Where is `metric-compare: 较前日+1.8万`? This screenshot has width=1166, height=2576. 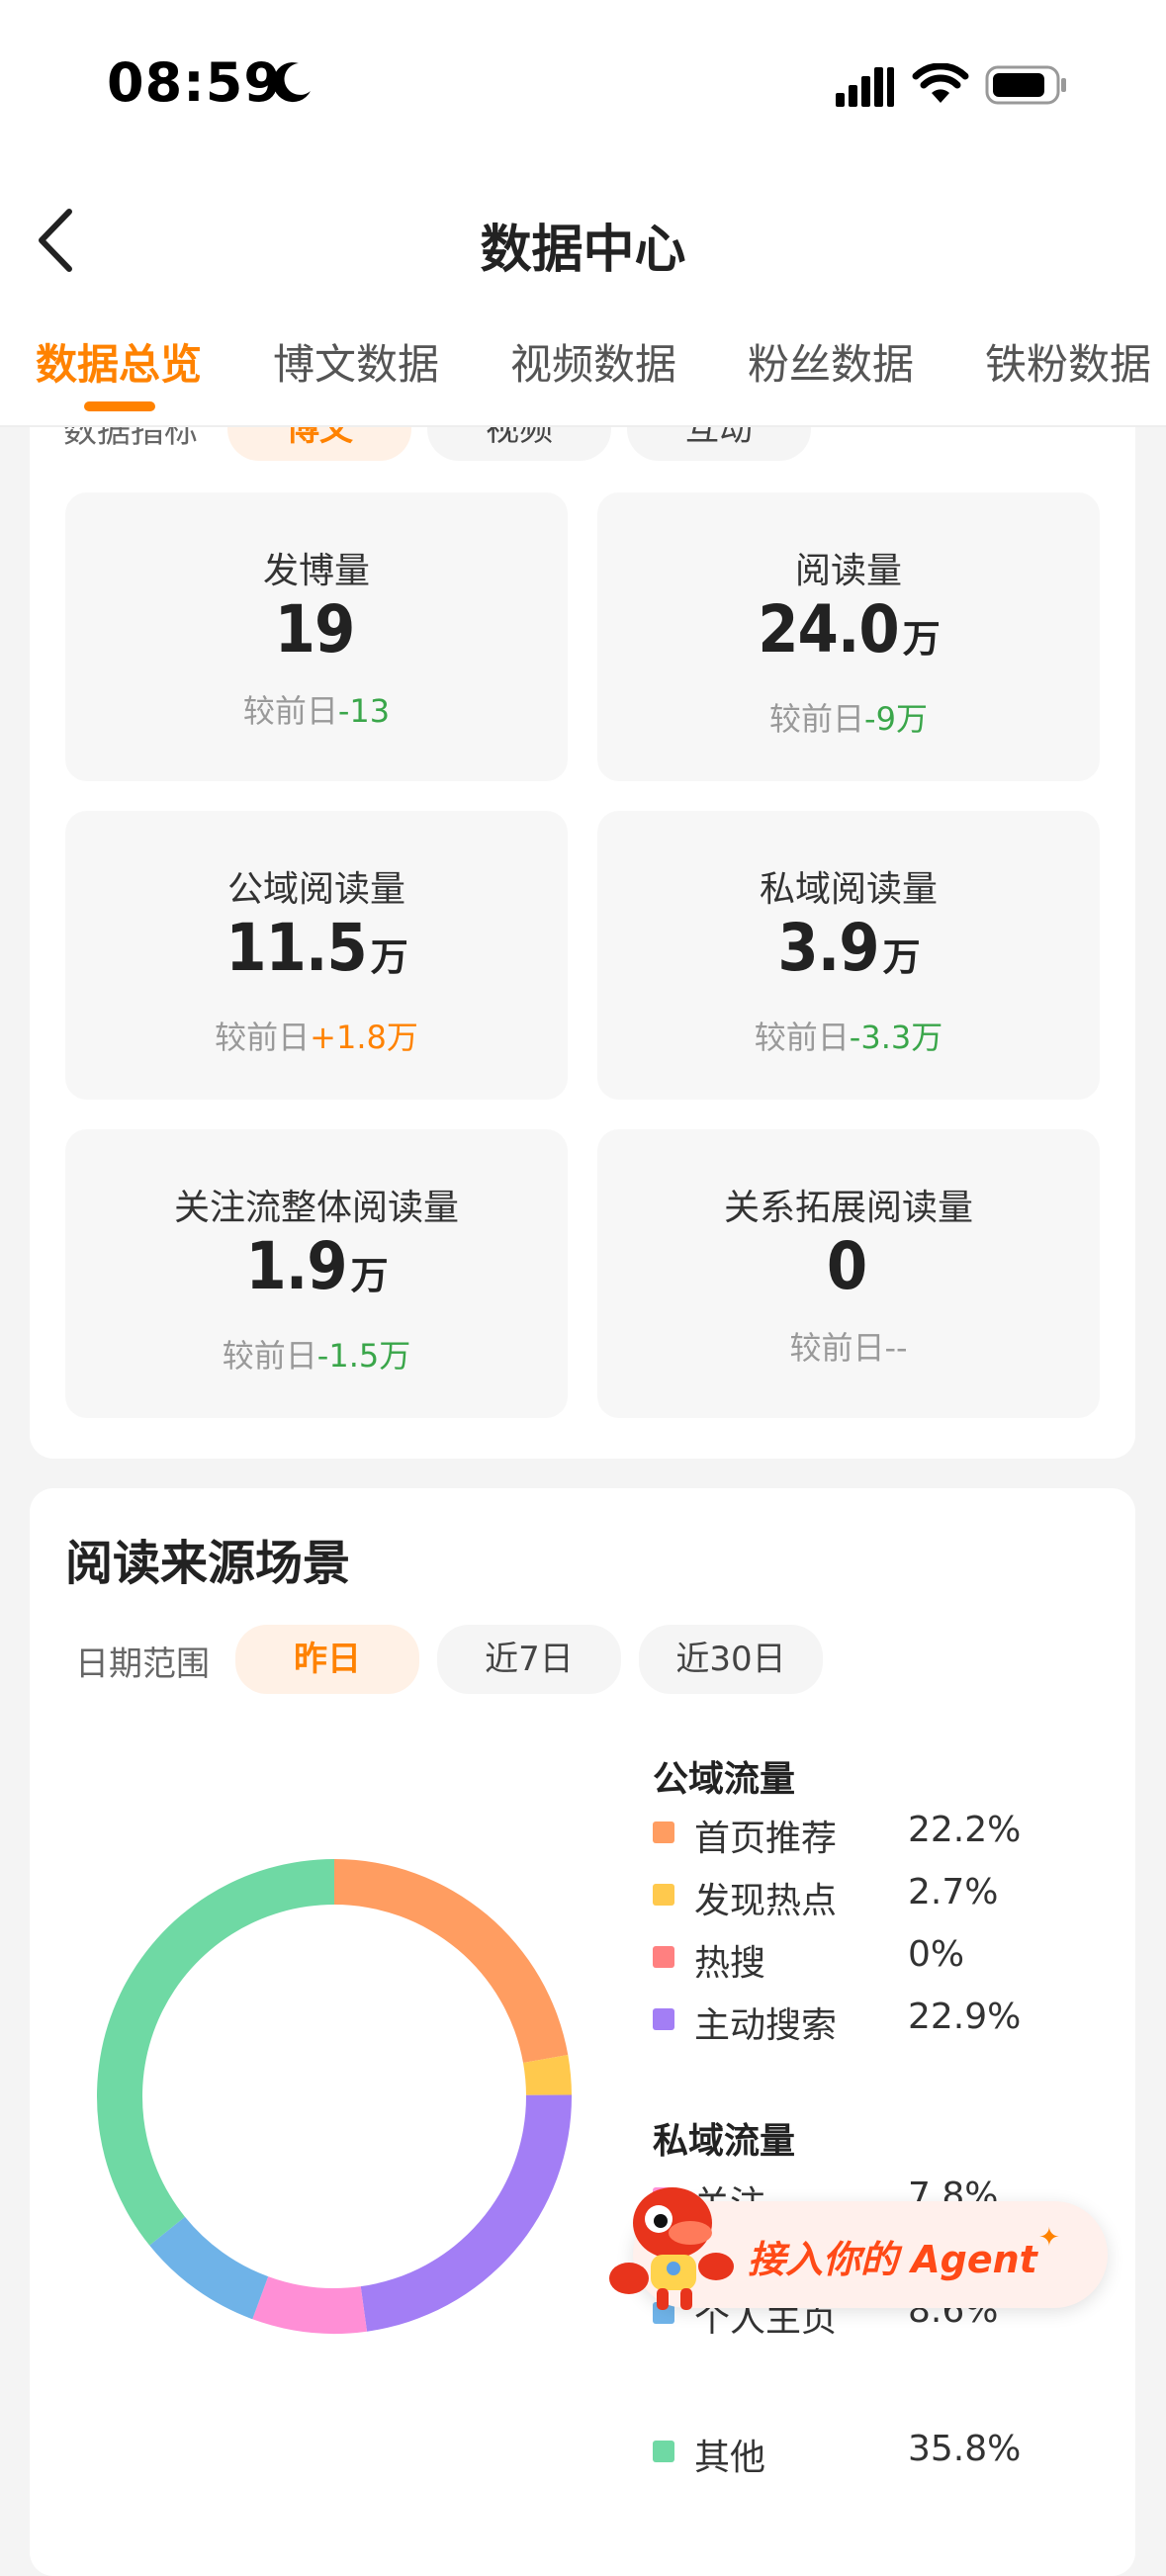 metric-compare: 较前日+1.8万 is located at coordinates (316, 1037).